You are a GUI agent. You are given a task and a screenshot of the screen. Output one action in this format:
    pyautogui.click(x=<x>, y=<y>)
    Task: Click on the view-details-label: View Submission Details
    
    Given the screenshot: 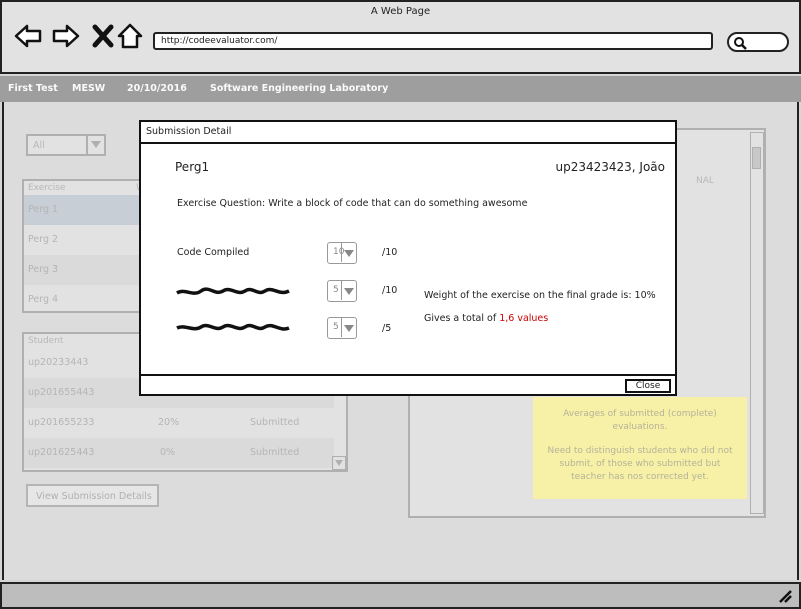 What is the action you would take?
    pyautogui.click(x=94, y=496)
    